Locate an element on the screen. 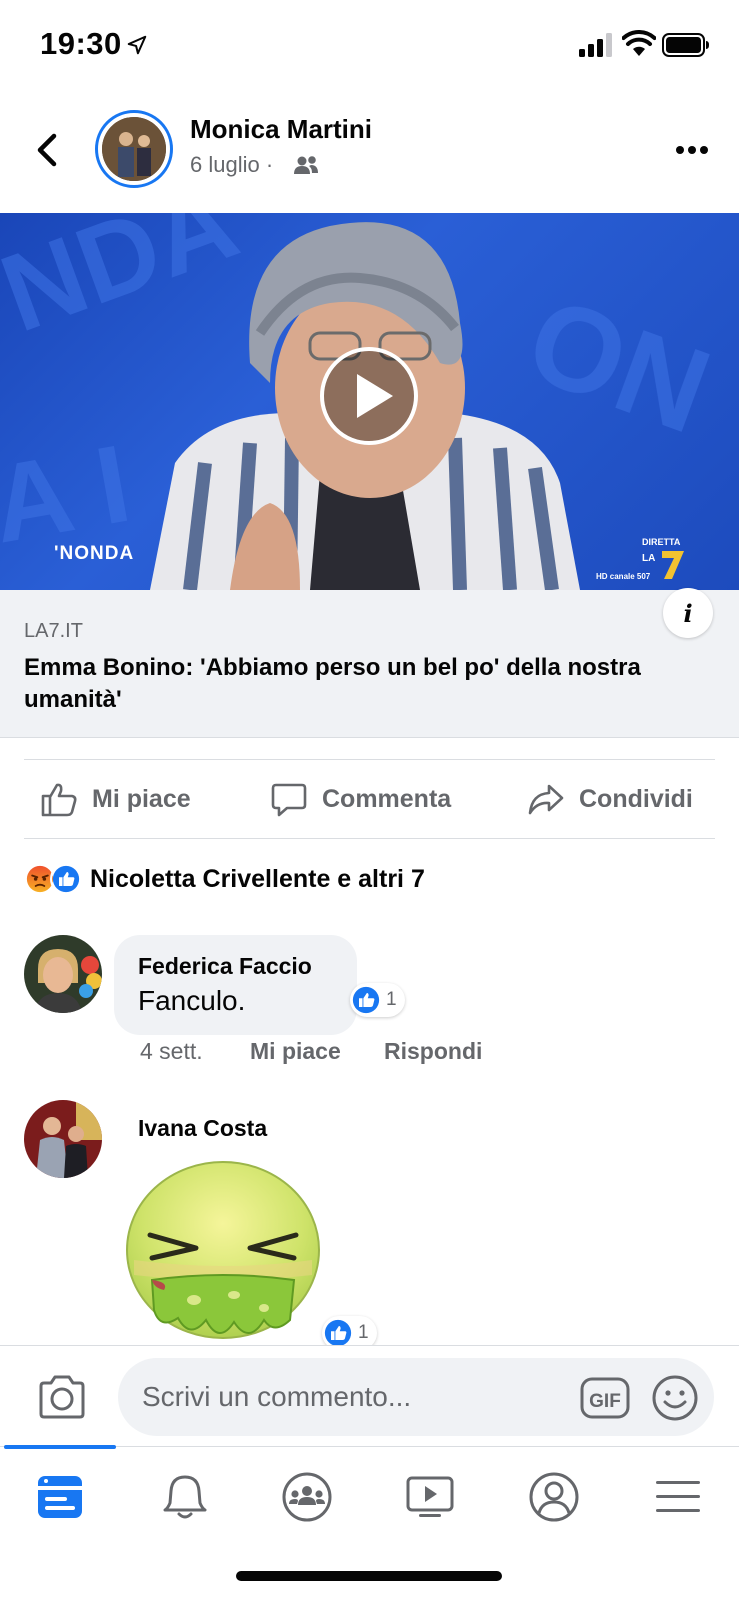  gif-label: GIF is located at coordinates (605, 1401).